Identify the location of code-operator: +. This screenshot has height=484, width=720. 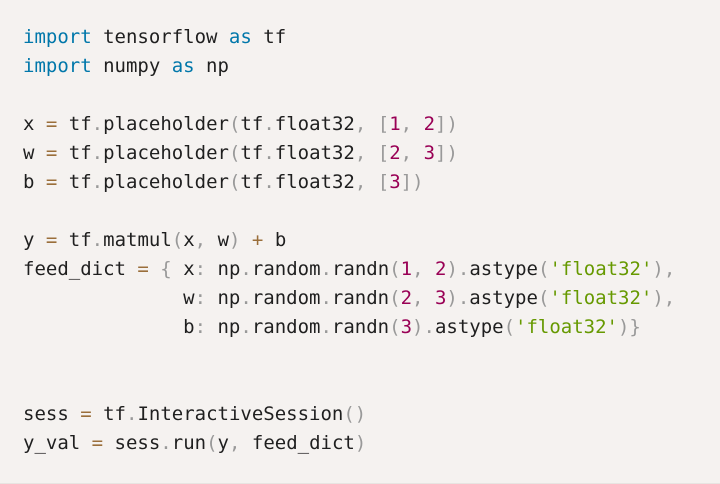
(257, 240).